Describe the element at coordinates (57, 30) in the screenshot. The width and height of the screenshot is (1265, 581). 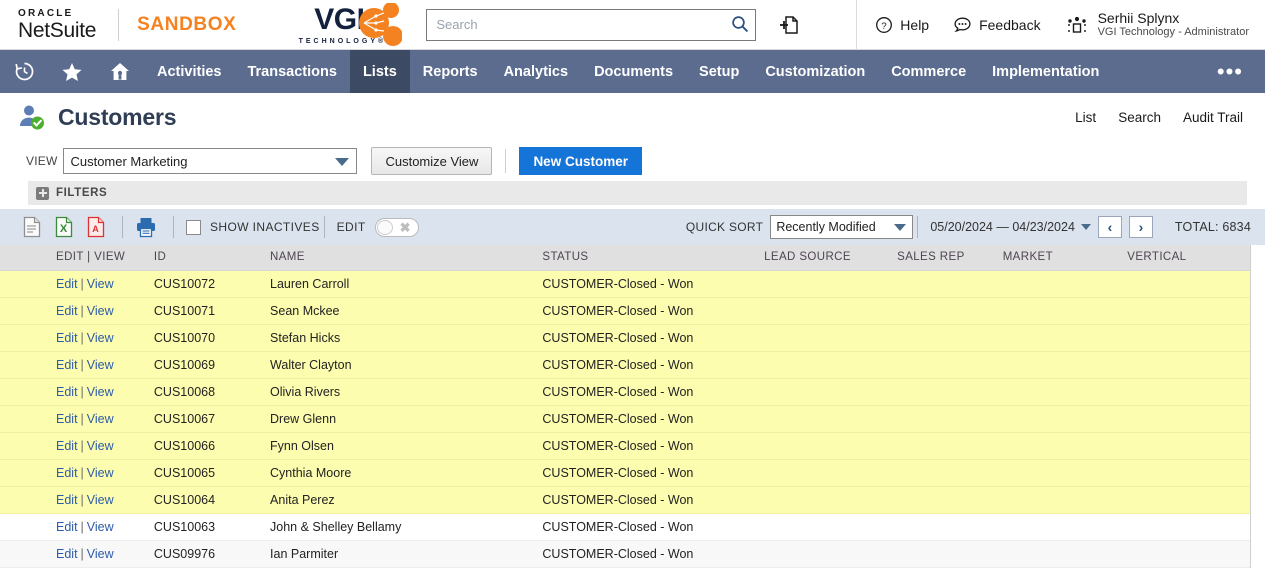
I see `netsuite-wordmark: NetSuite` at that location.